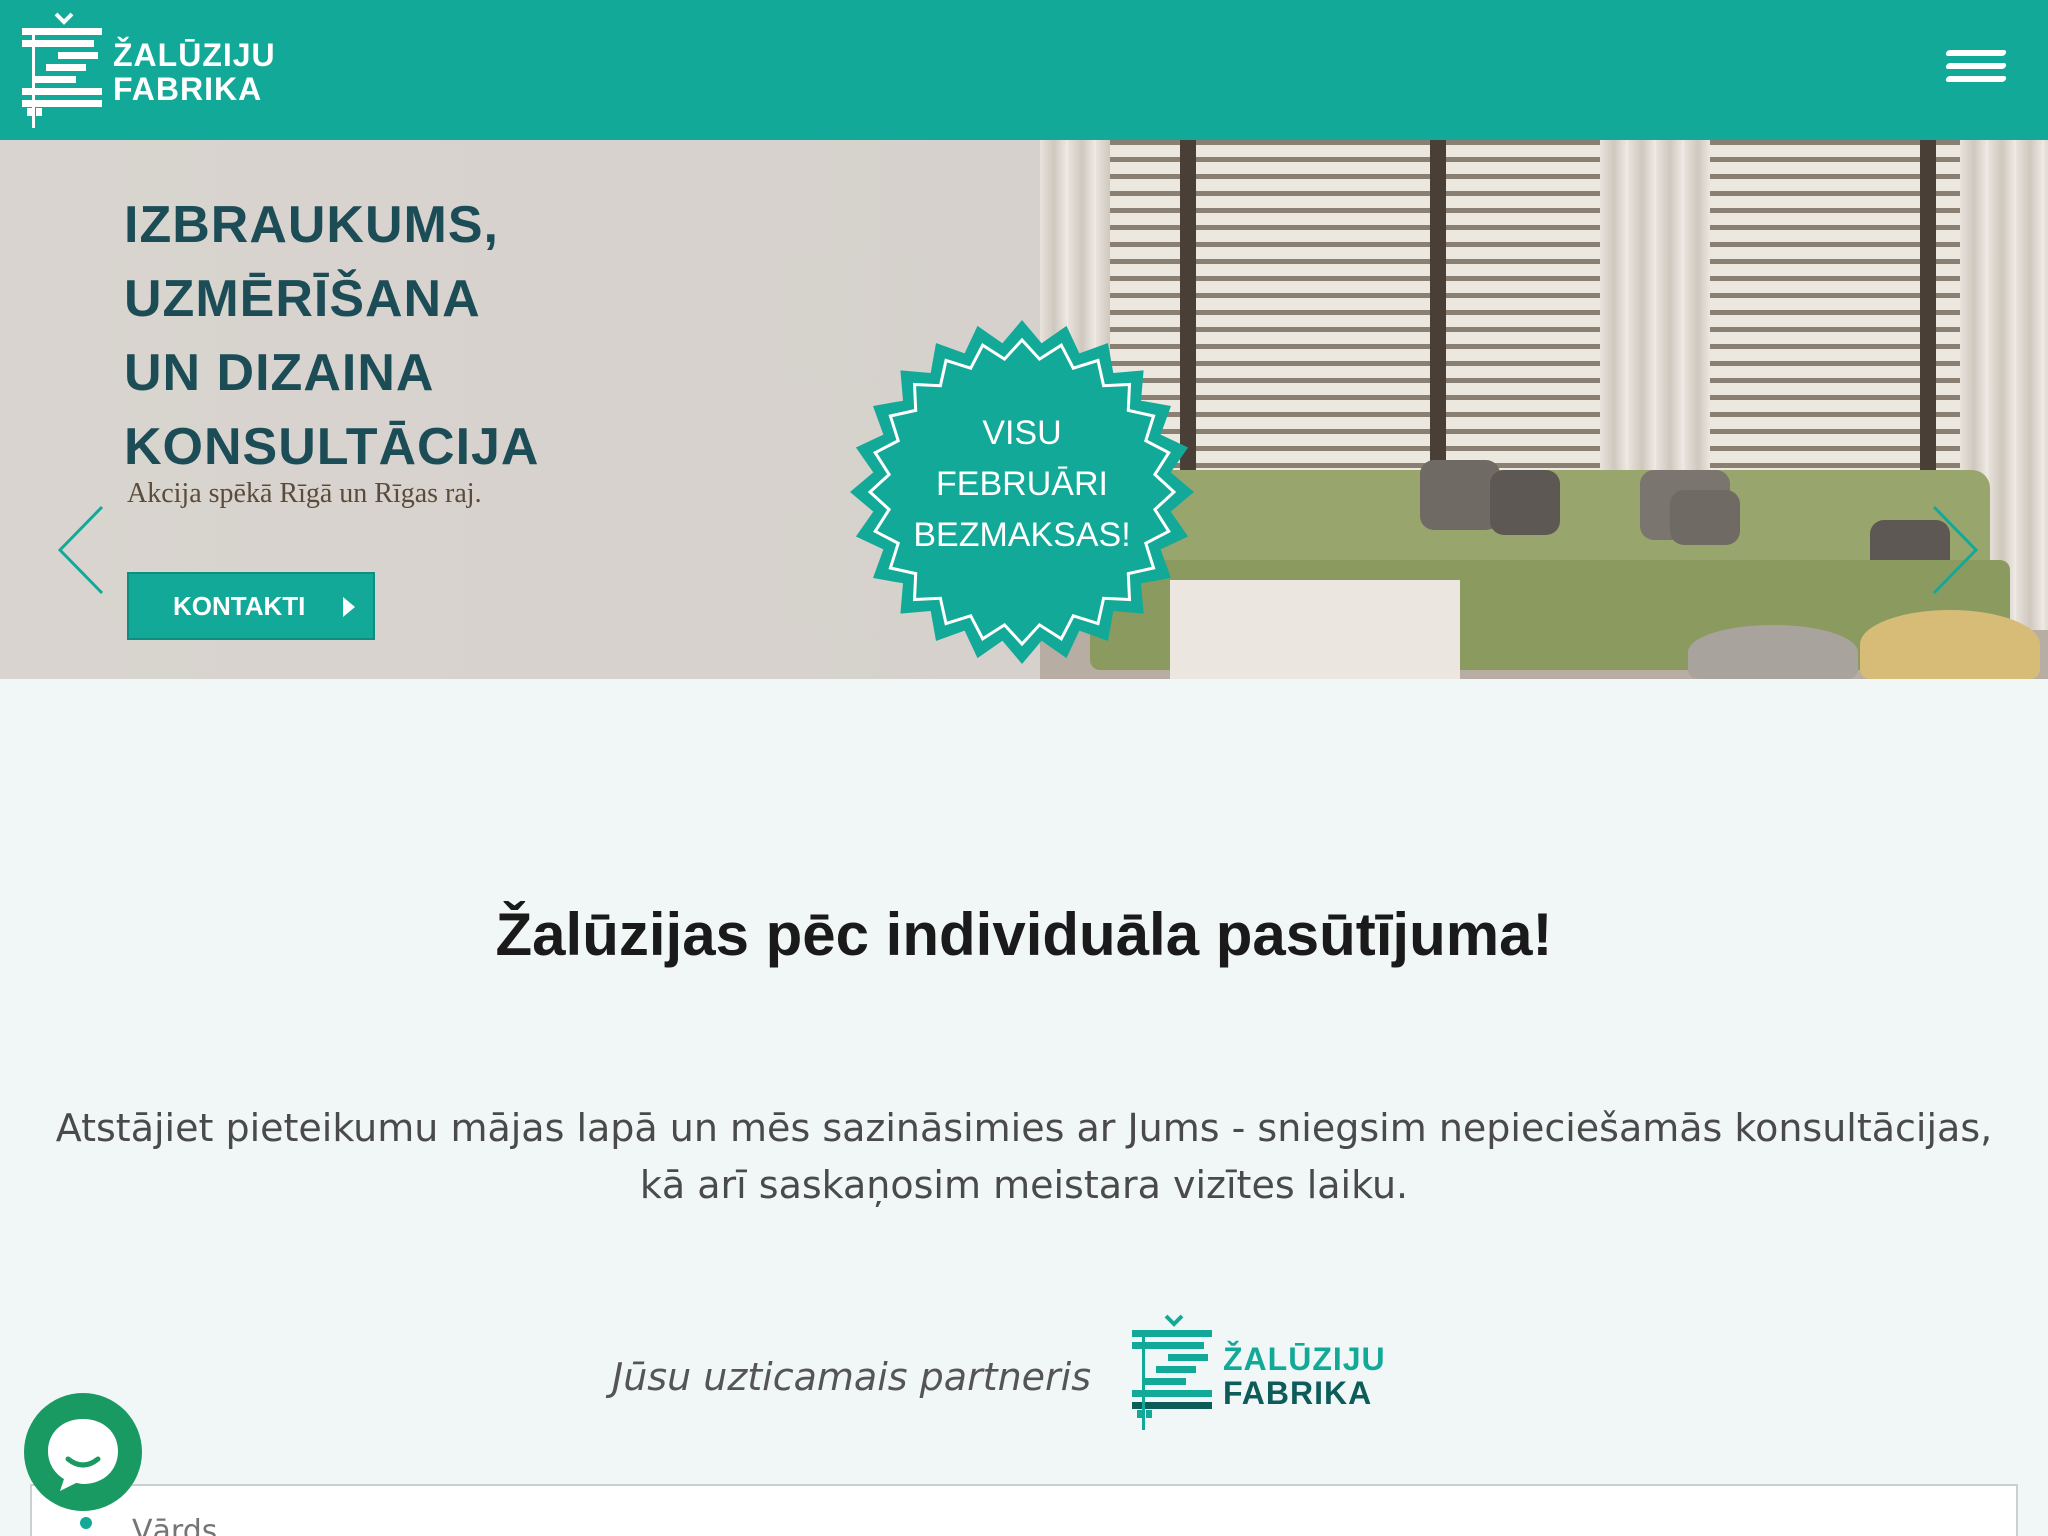 This screenshot has height=1536, width=2048. I want to click on contact-form, so click(1024, 1510).